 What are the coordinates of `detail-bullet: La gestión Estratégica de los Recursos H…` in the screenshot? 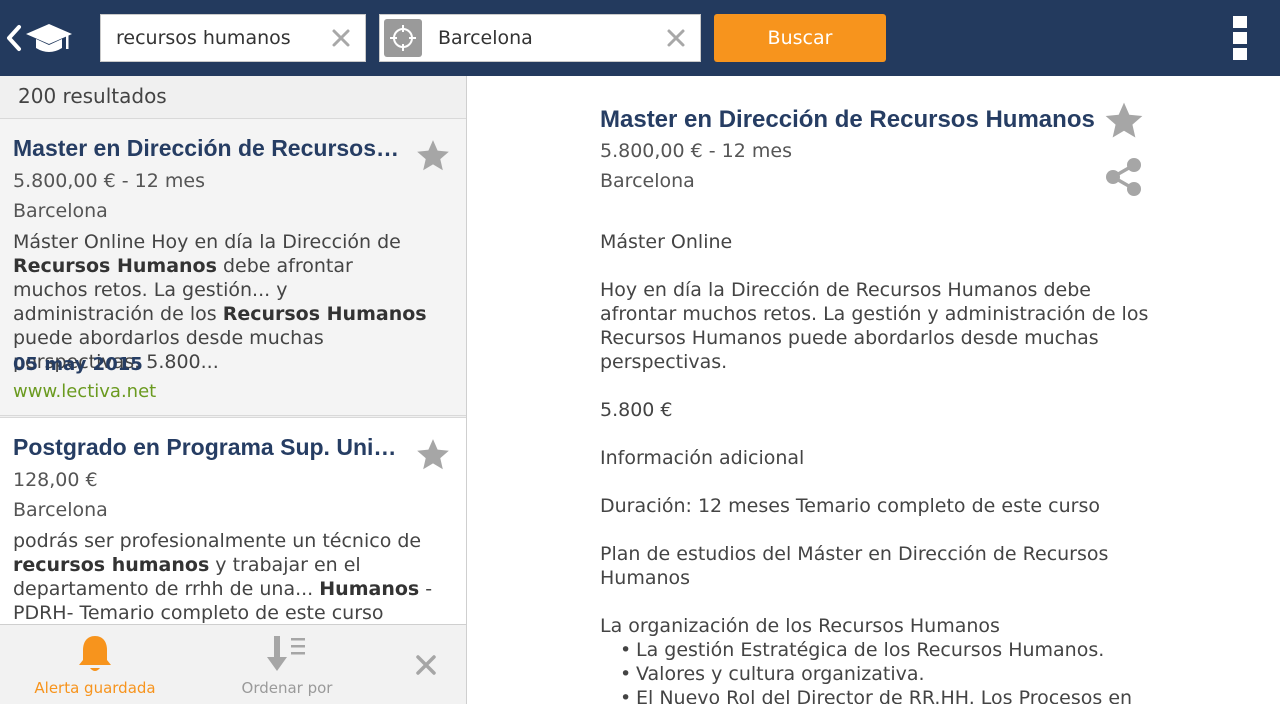 It's located at (890, 650).